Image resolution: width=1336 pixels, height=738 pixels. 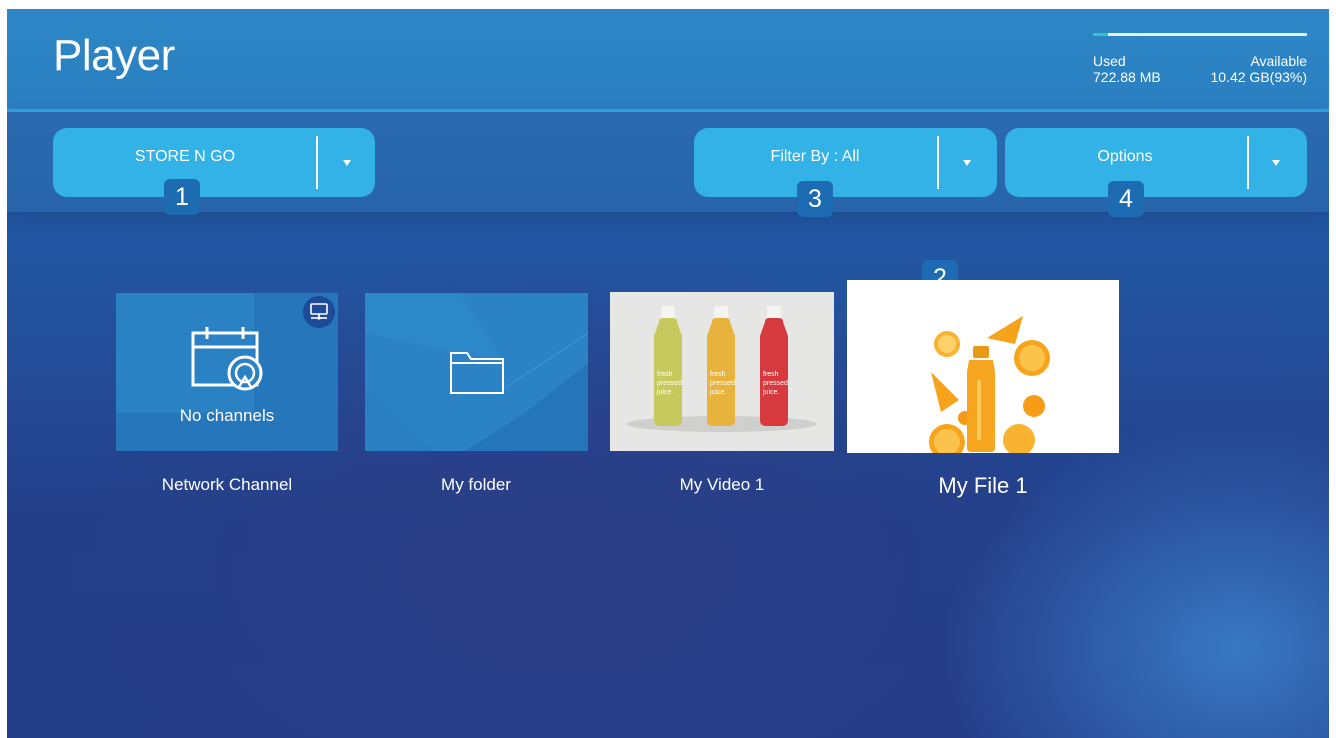 I want to click on storage-indicator: Used 722.88 MB Available 10.42 GB(93%), so click(x=1201, y=61).